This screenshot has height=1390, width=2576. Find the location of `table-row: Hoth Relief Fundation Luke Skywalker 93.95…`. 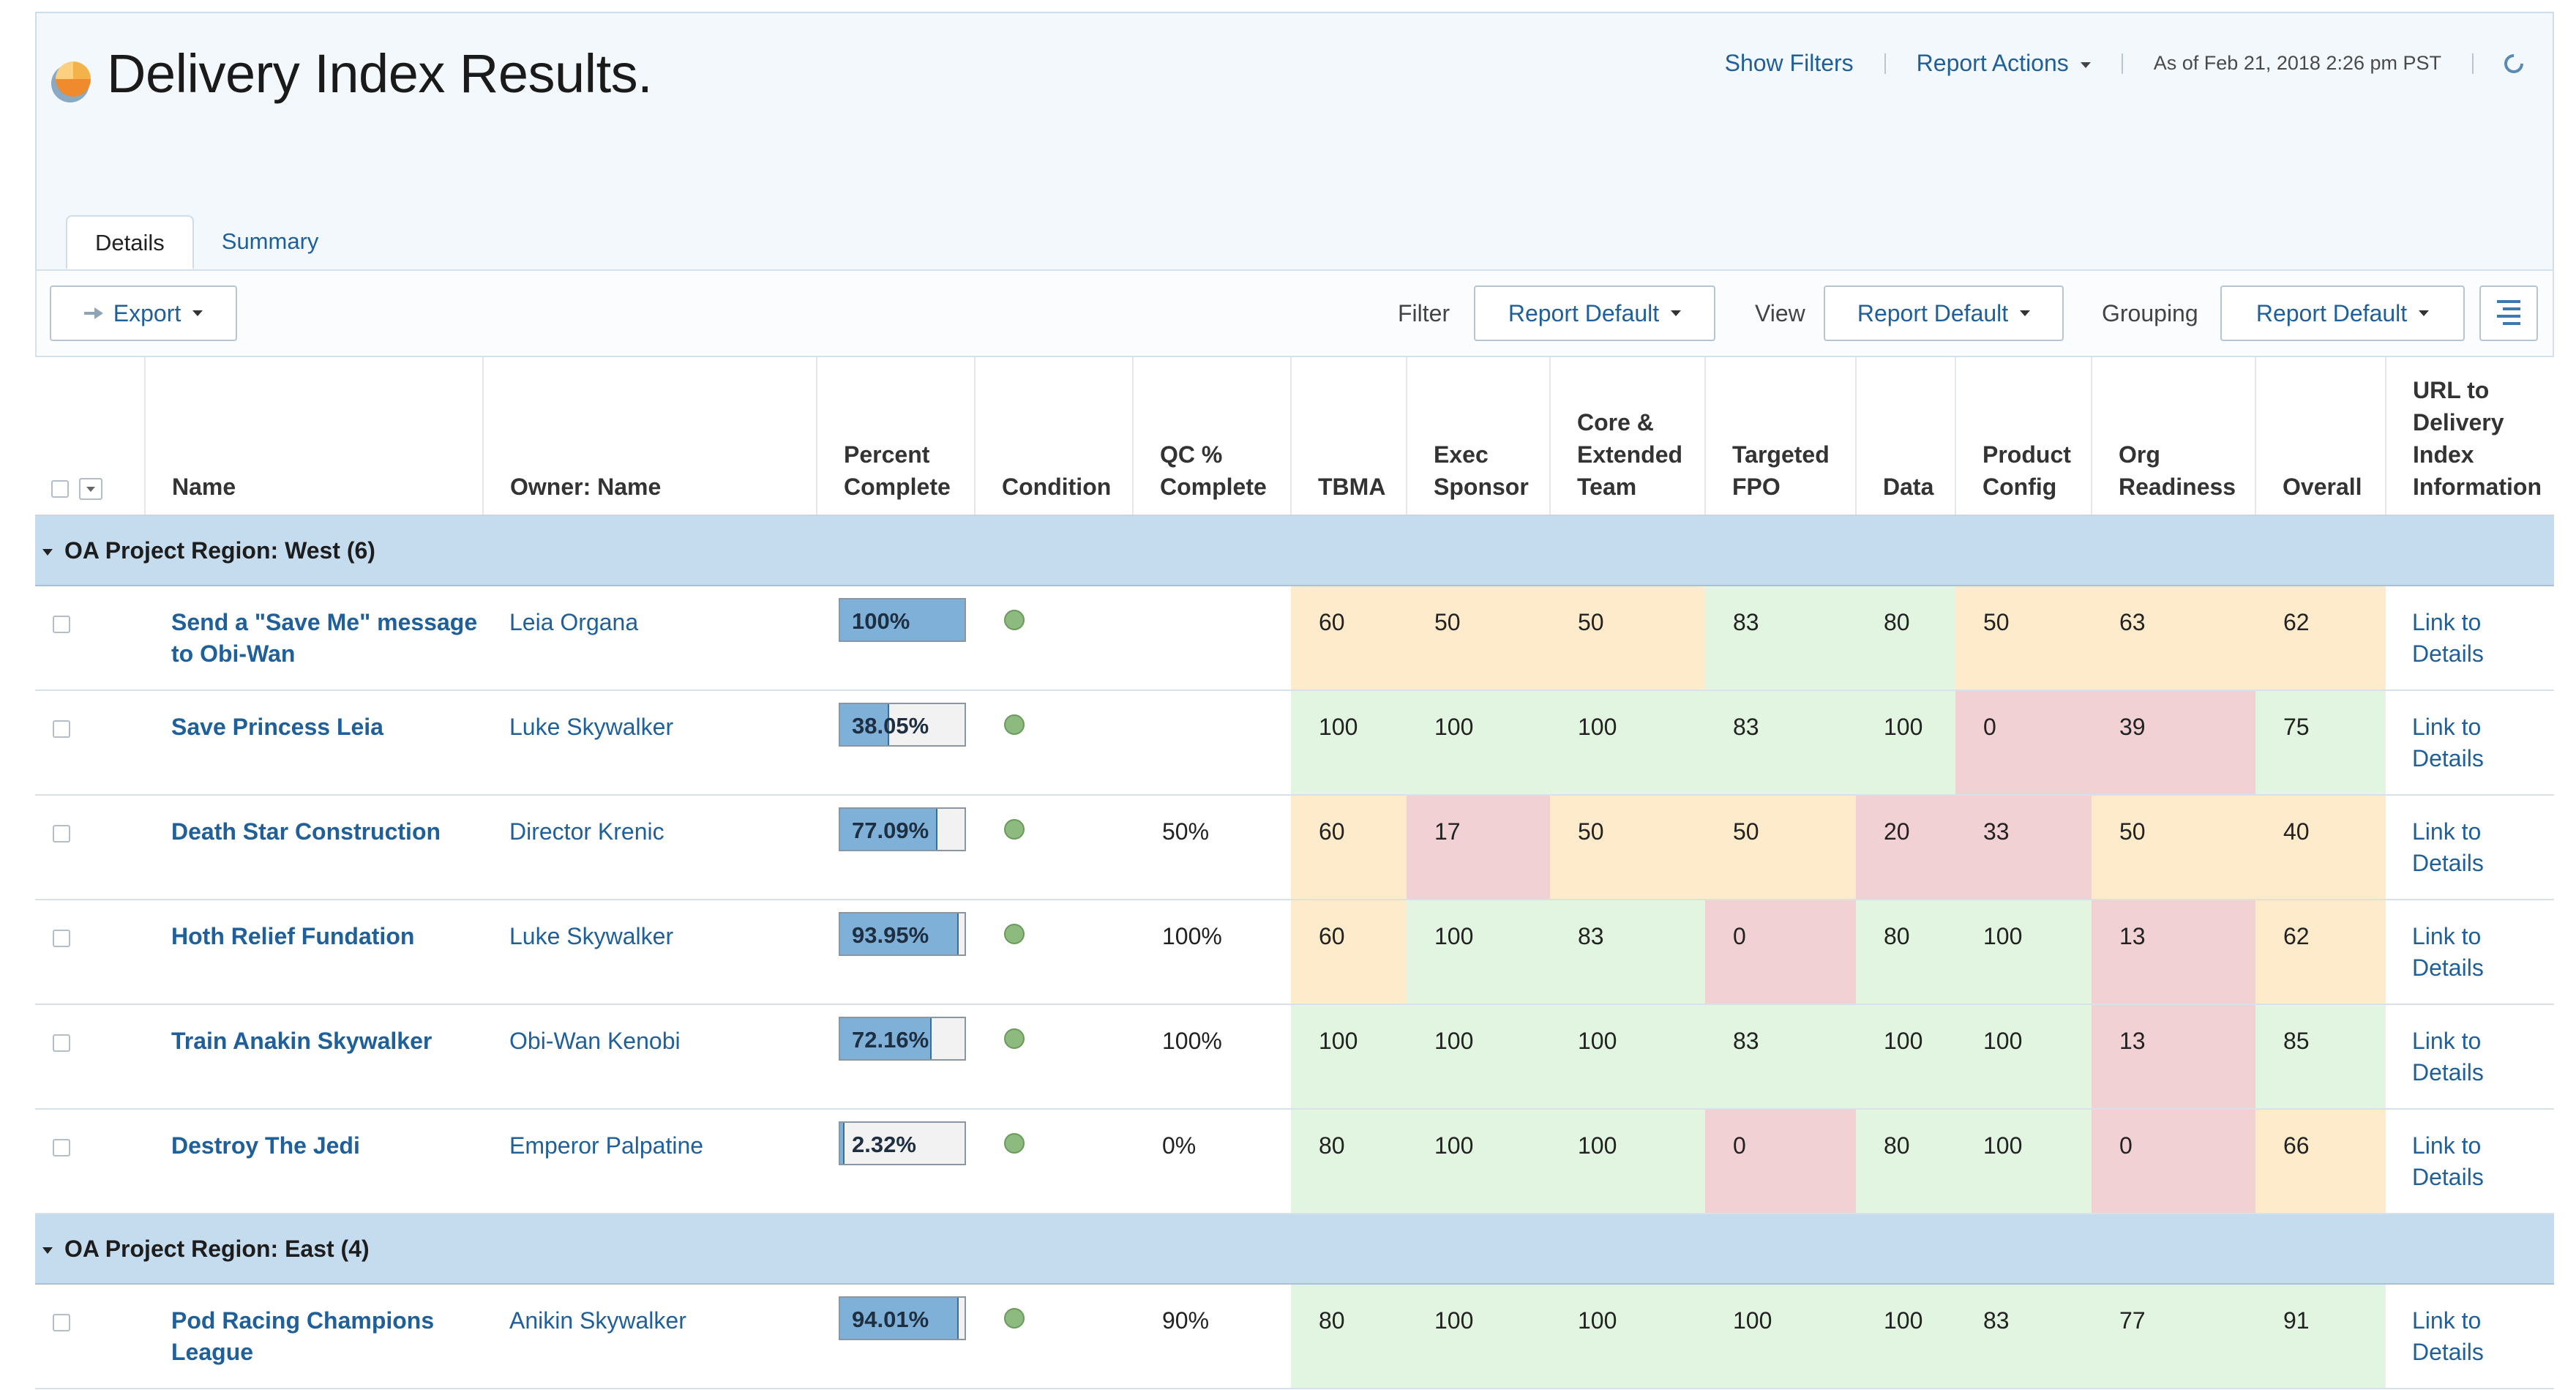

table-row: Hoth Relief Fundation Luke Skywalker 93.95… is located at coordinates (1294, 952).